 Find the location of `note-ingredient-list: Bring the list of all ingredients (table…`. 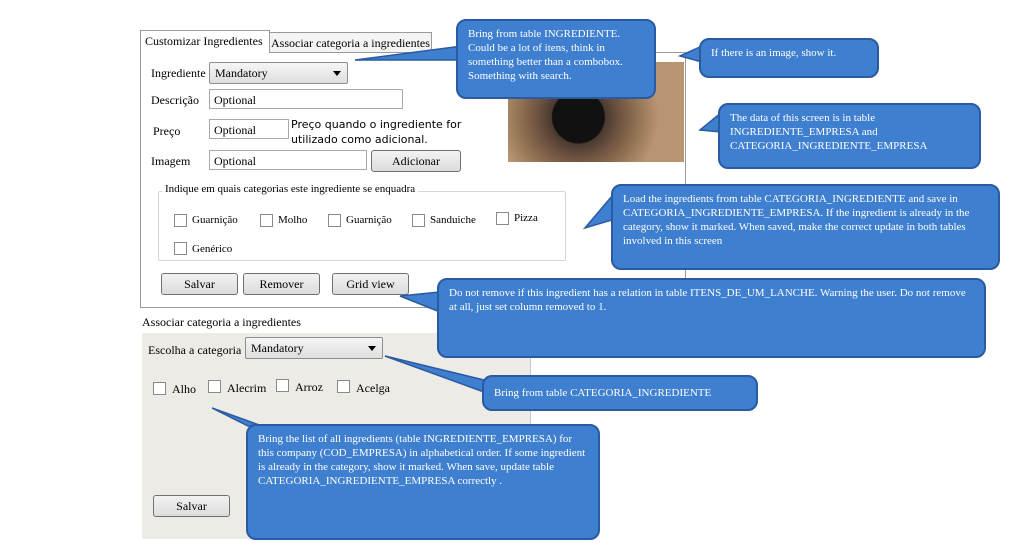

note-ingredient-list: Bring the list of all ingredients (table… is located at coordinates (423, 482).